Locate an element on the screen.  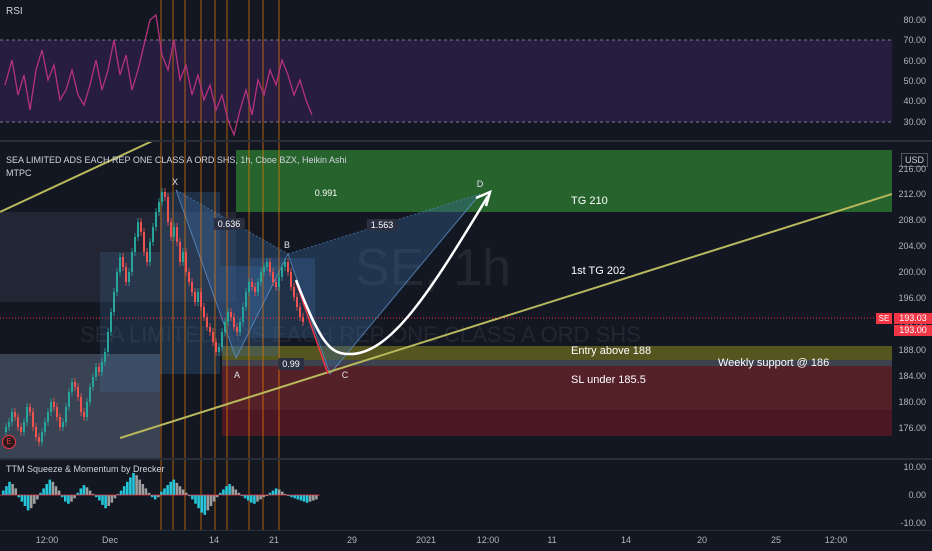
event-marker-label: E is located at coordinates (9, 441).